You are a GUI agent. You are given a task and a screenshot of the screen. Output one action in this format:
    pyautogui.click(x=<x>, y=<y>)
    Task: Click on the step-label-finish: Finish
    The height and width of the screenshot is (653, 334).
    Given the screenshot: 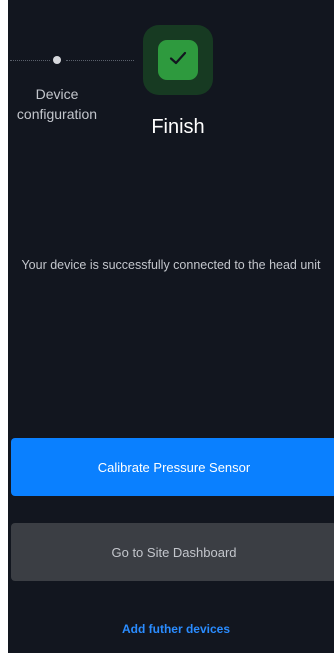 What is the action you would take?
    pyautogui.click(x=178, y=127)
    